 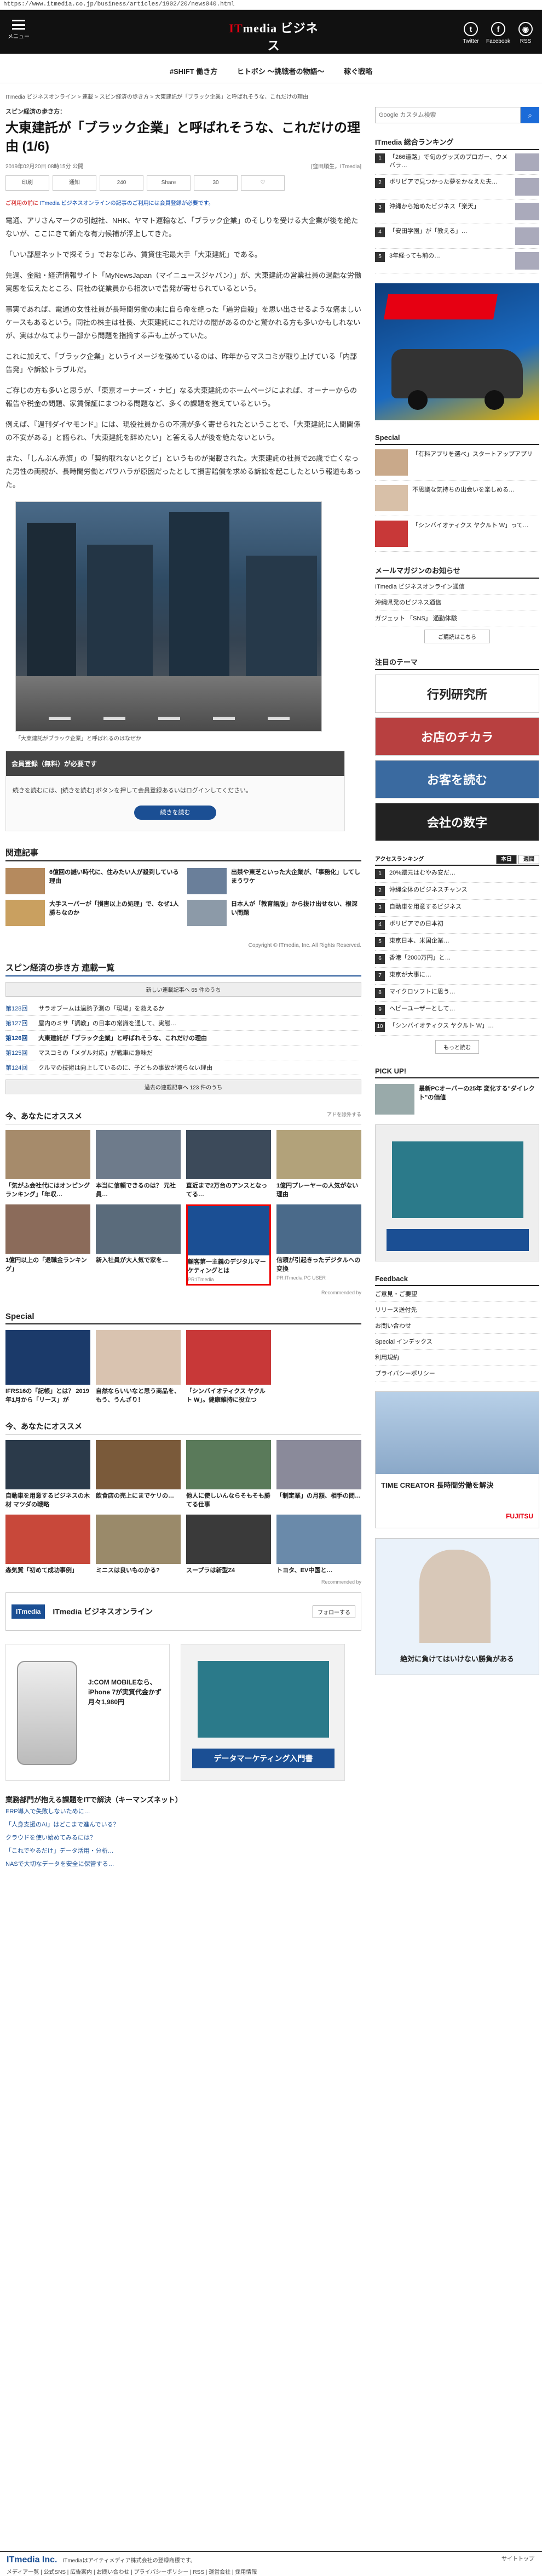 What do you see at coordinates (448, 115) in the screenshot?
I see `search-input` at bounding box center [448, 115].